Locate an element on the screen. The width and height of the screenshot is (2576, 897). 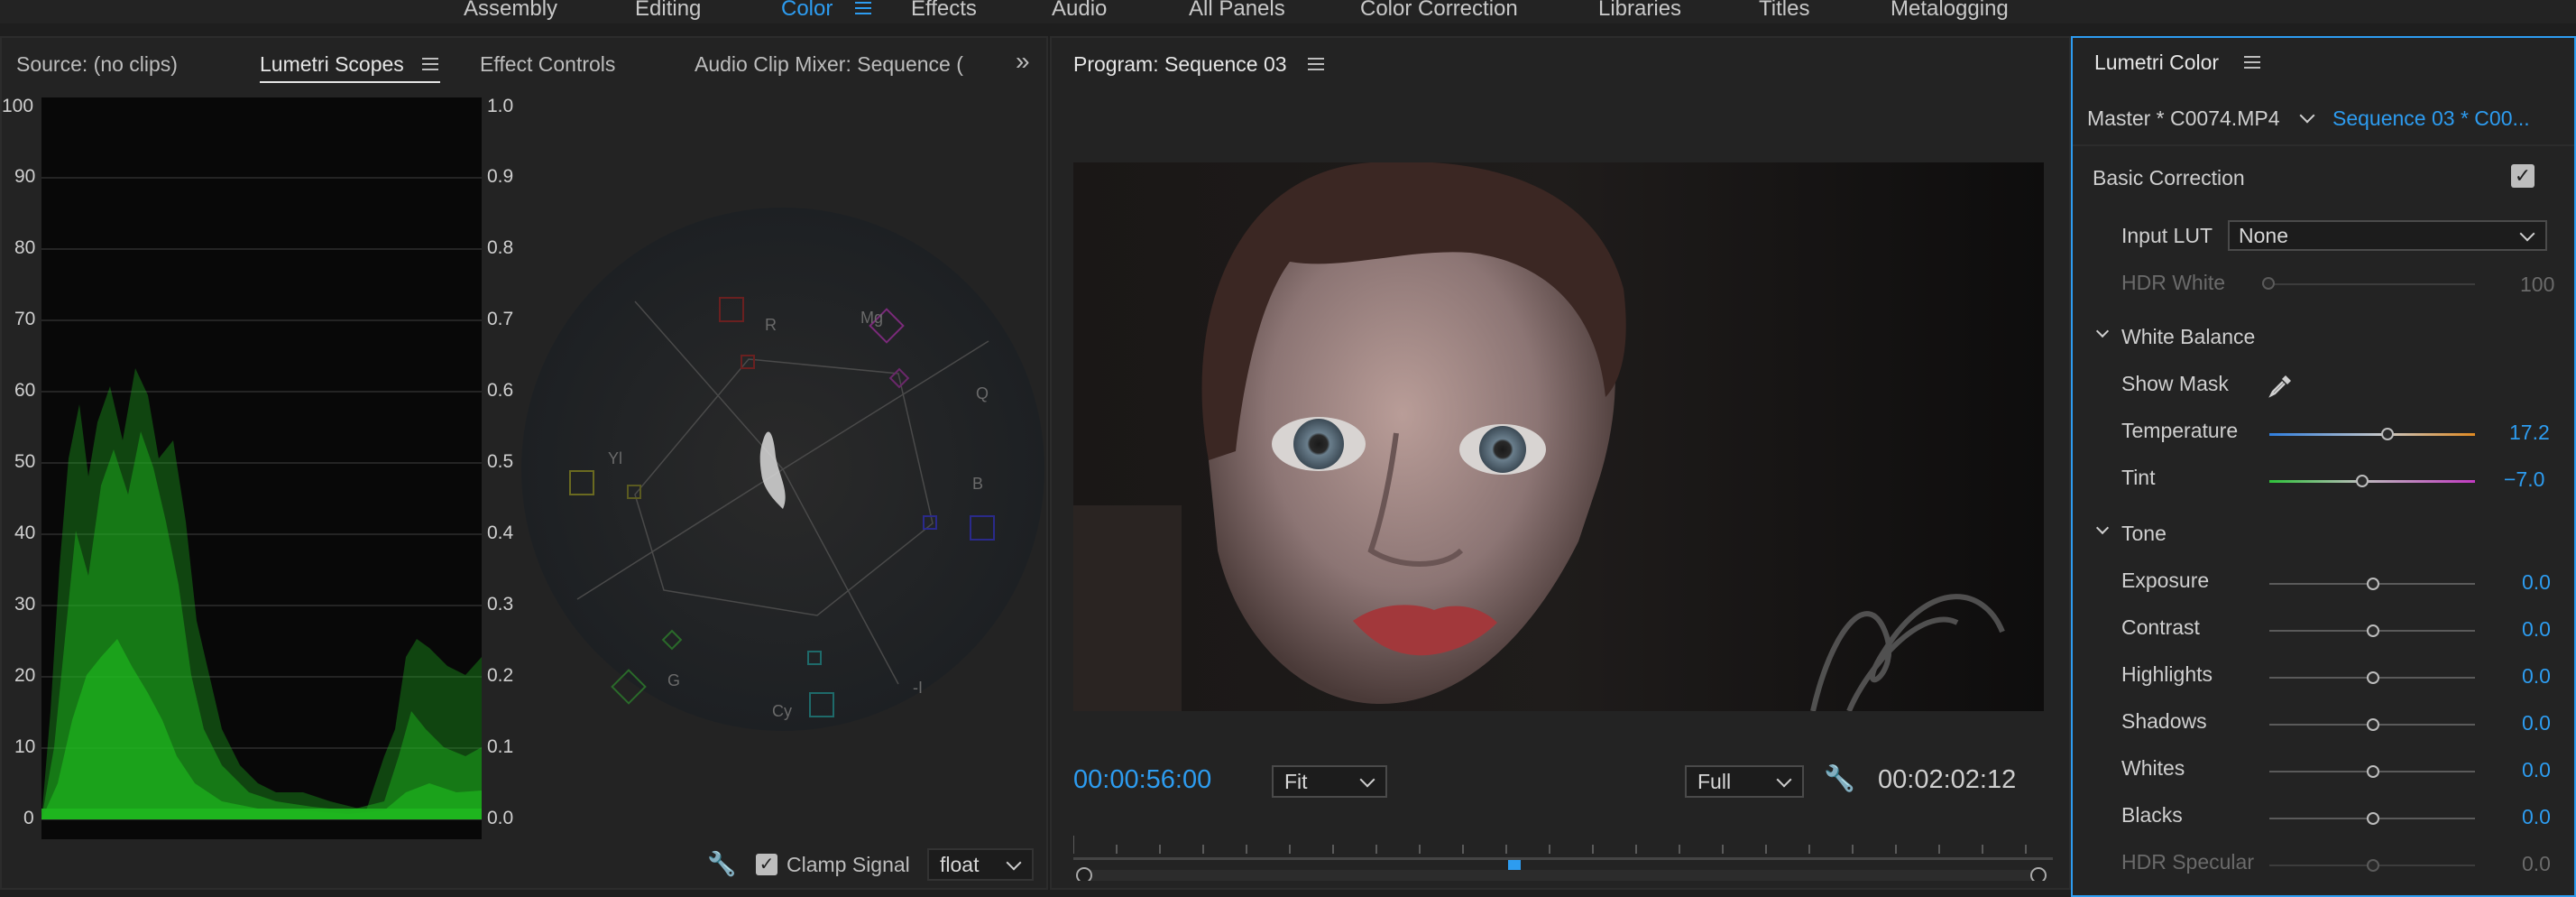
master-clip-selector: Master * C0074.MP4 is located at coordinates (2183, 118).